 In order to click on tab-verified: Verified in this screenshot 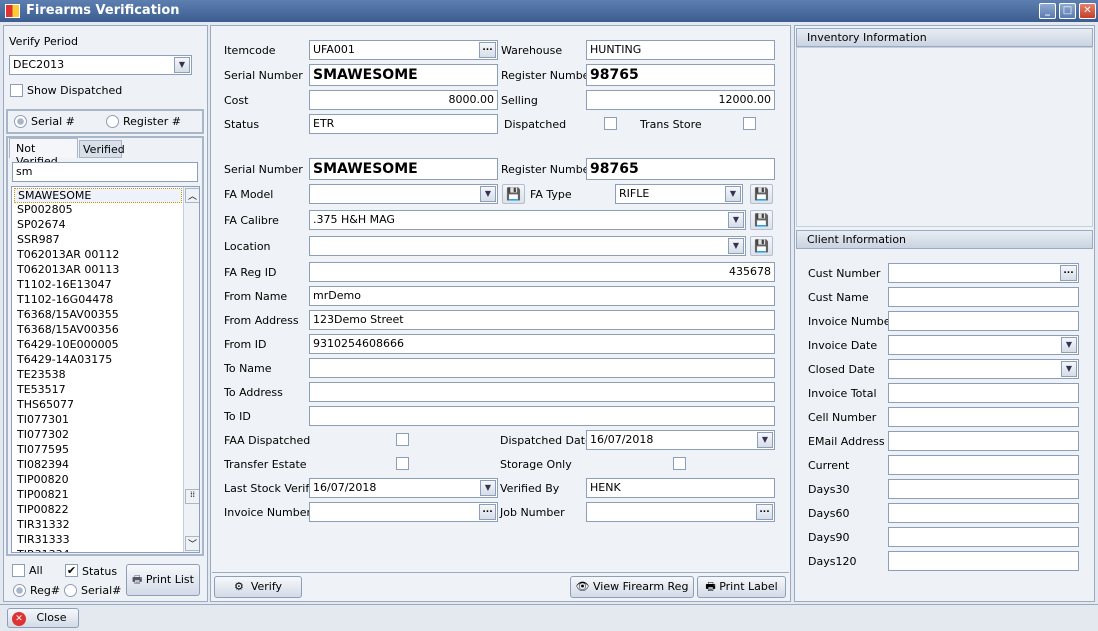, I will do `click(102, 149)`.